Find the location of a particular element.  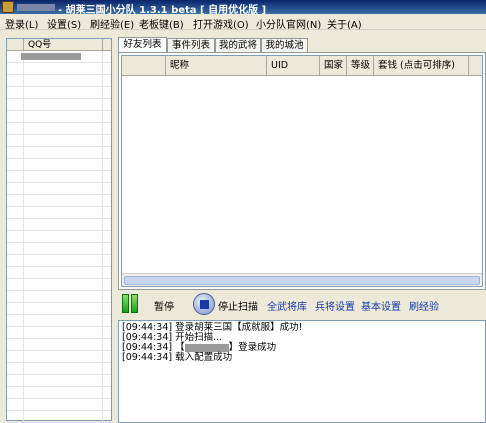

qq-header-label: QQ号 is located at coordinates (64, 45).